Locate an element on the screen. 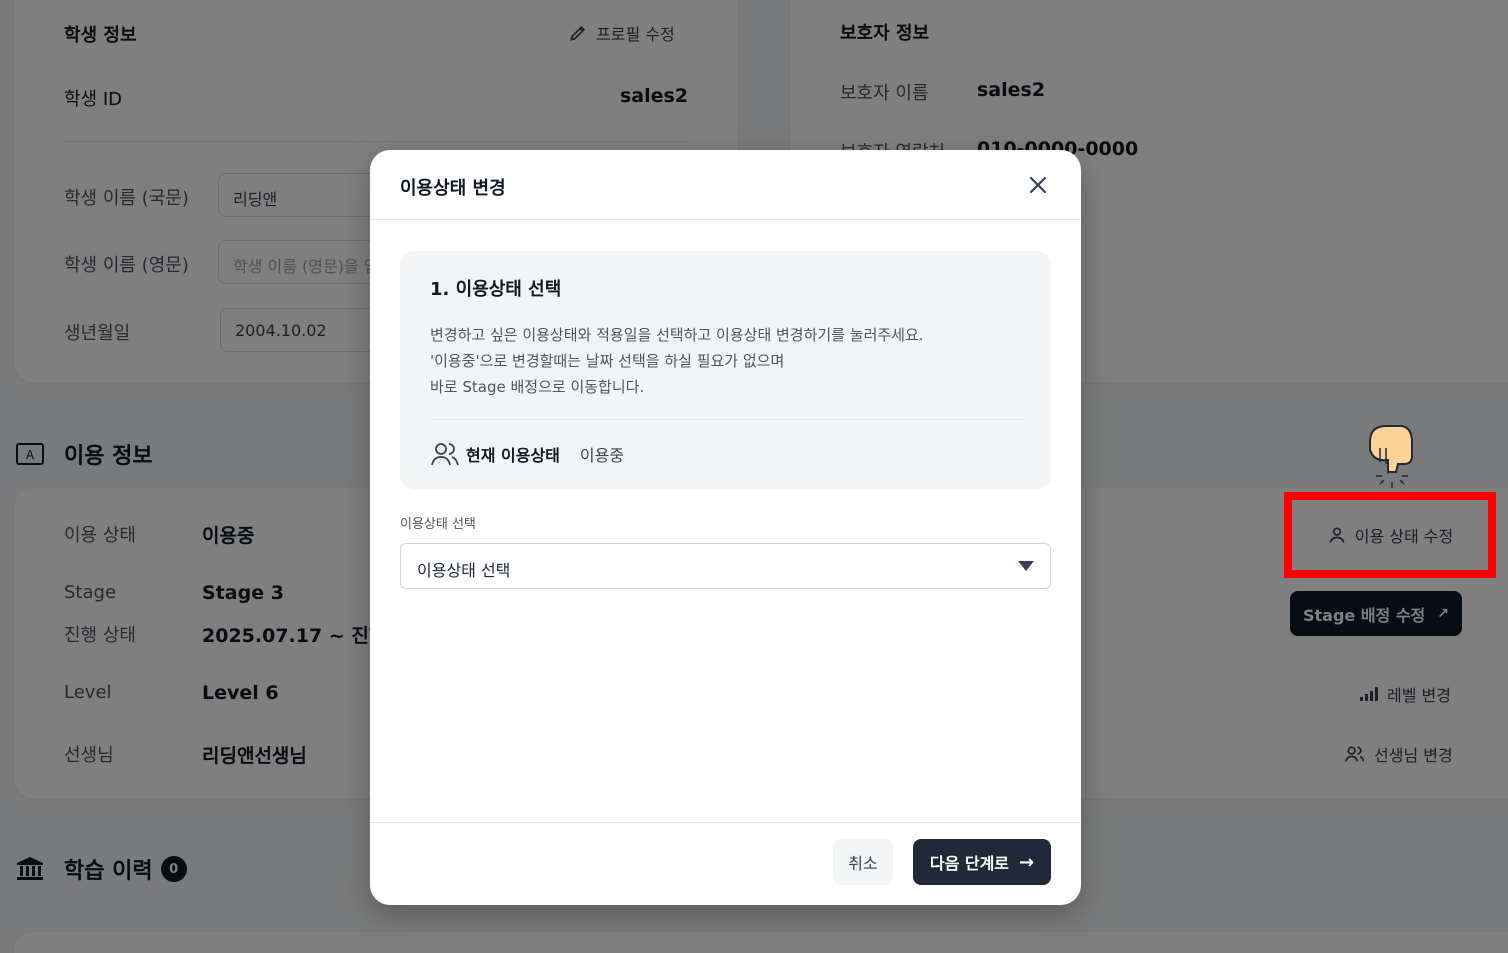 The height and width of the screenshot is (953, 1508). close-icon is located at coordinates (1038, 185).